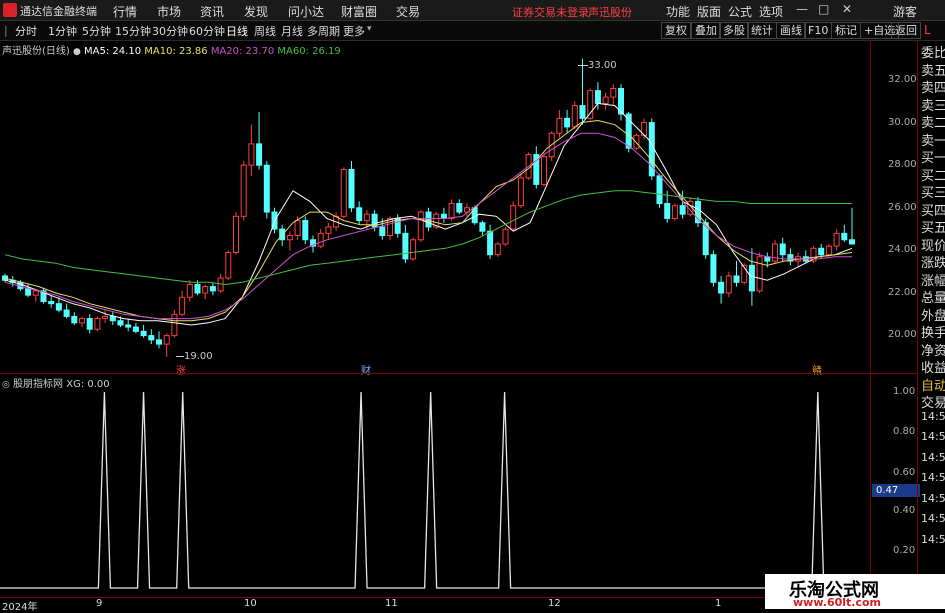 The height and width of the screenshot is (613, 945). What do you see at coordinates (709, 11) in the screenshot?
I see `menu-item-banmian: 版面` at bounding box center [709, 11].